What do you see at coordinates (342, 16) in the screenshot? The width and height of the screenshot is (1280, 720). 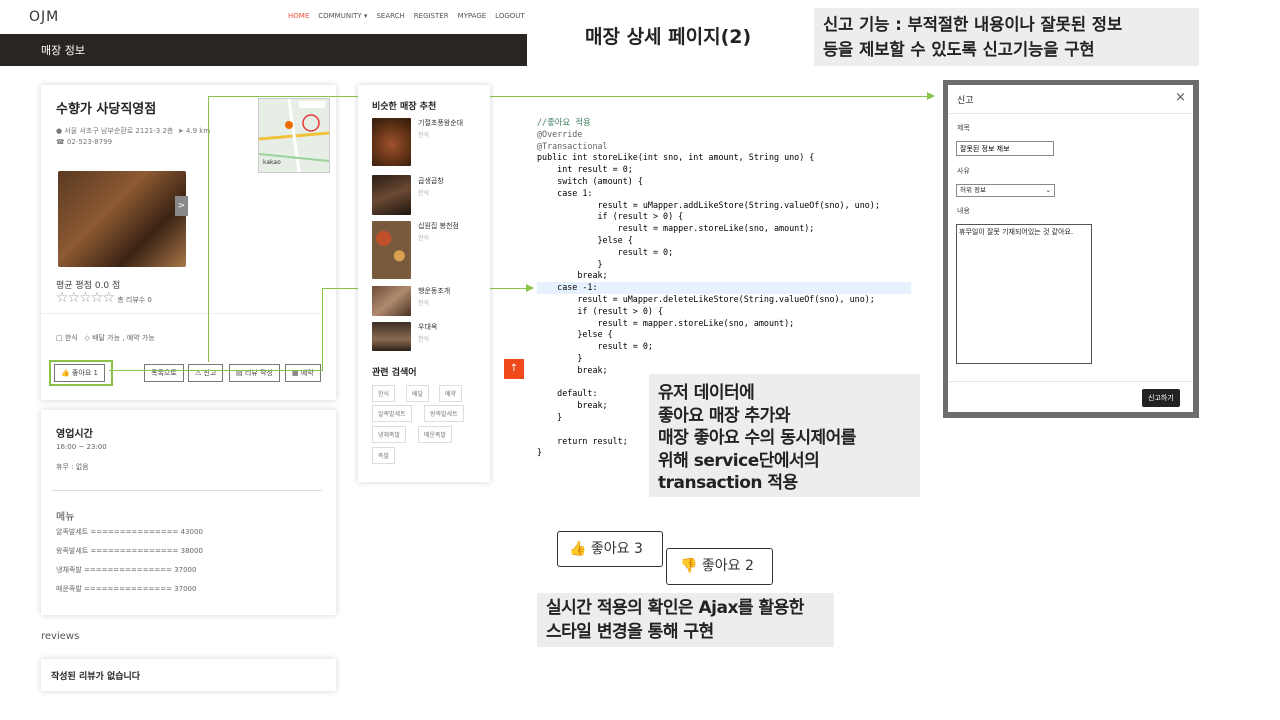 I see `nav-community: COMMUNITY ▾` at bounding box center [342, 16].